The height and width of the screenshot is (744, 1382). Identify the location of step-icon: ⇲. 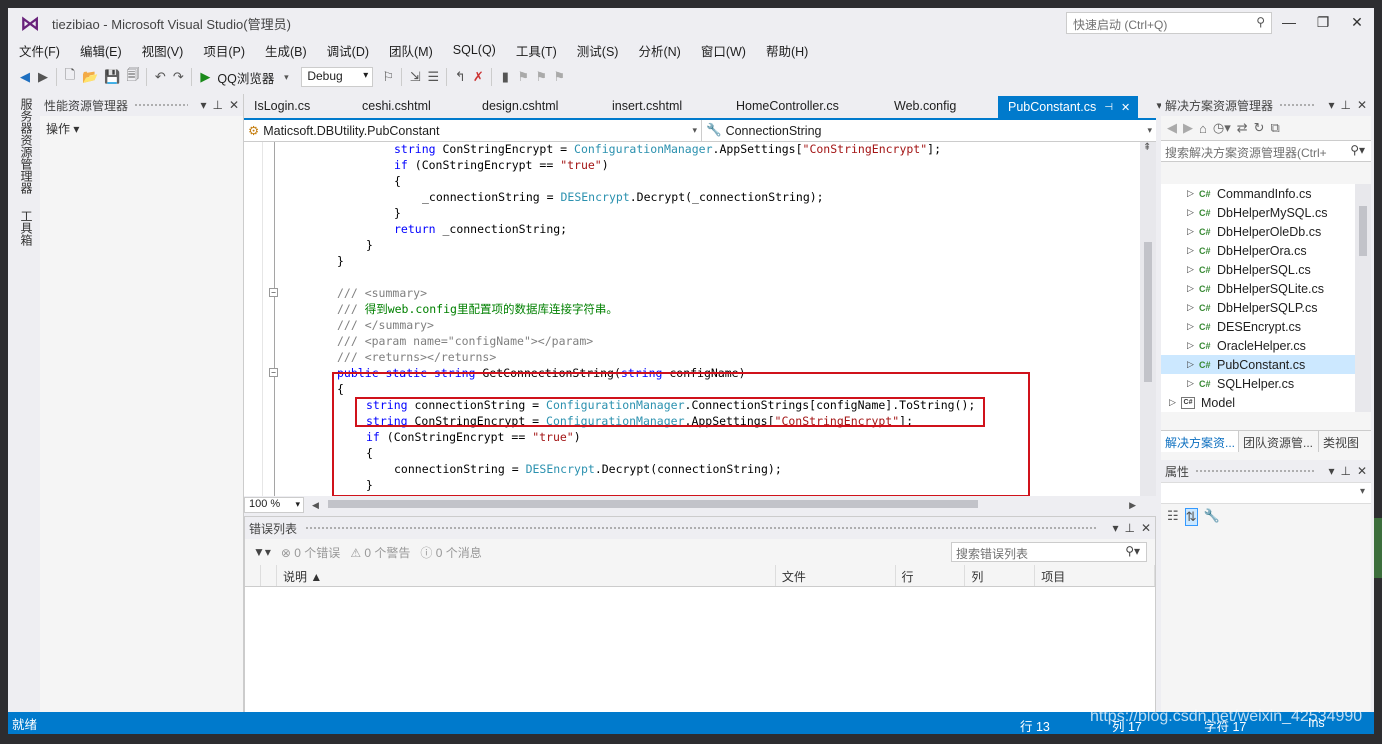
(415, 77).